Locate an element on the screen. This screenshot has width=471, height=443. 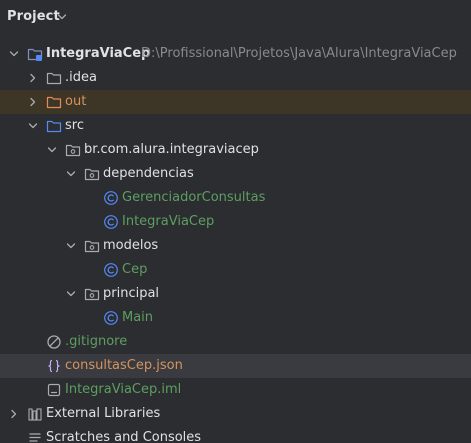
tree-row-idea: .idea is located at coordinates (235, 78).